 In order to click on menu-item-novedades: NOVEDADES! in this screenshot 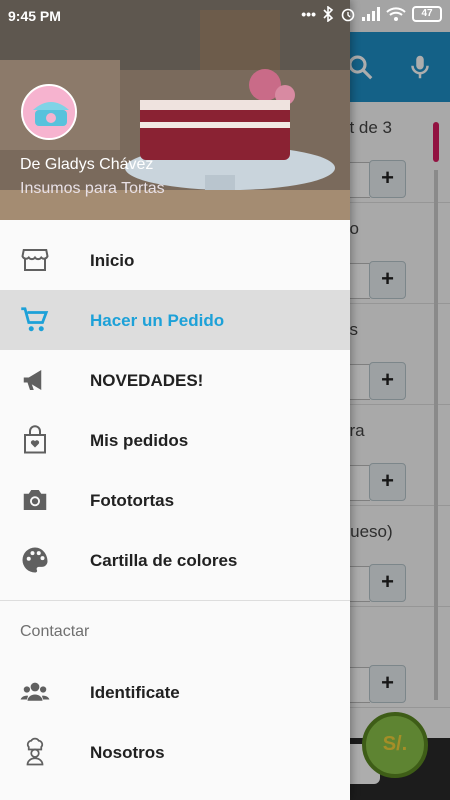, I will do `click(175, 380)`.